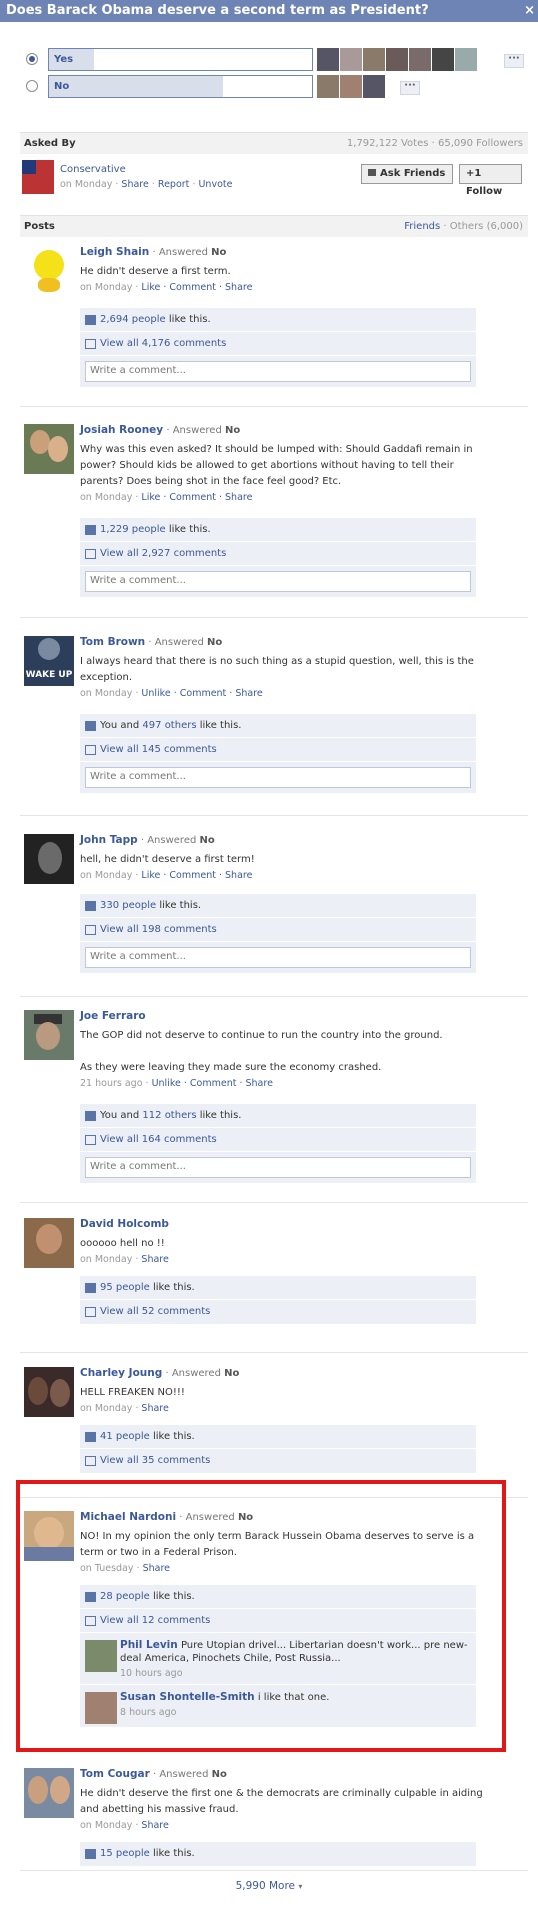  Describe the element at coordinates (514, 61) in the screenshot. I see `more-voters-yes-button: ···` at that location.